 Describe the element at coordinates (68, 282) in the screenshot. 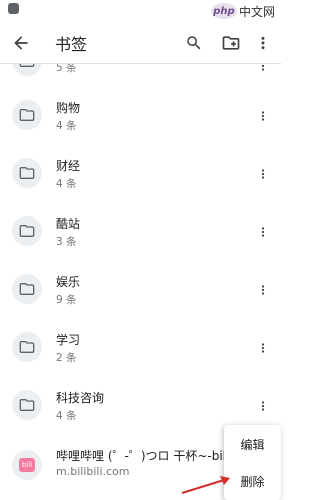

I see `folder-name: 娱乐` at that location.